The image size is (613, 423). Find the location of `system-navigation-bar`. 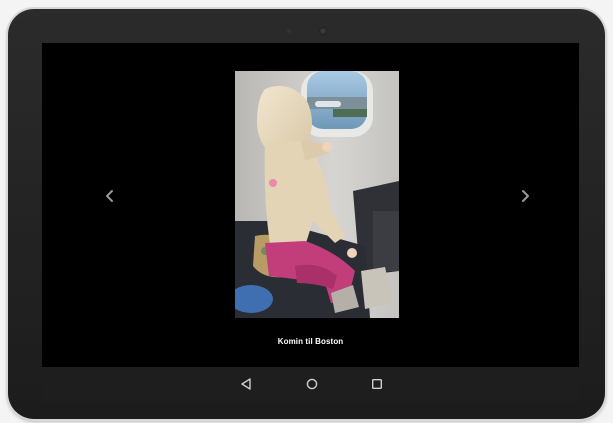

system-navigation-bar is located at coordinates (310, 384).